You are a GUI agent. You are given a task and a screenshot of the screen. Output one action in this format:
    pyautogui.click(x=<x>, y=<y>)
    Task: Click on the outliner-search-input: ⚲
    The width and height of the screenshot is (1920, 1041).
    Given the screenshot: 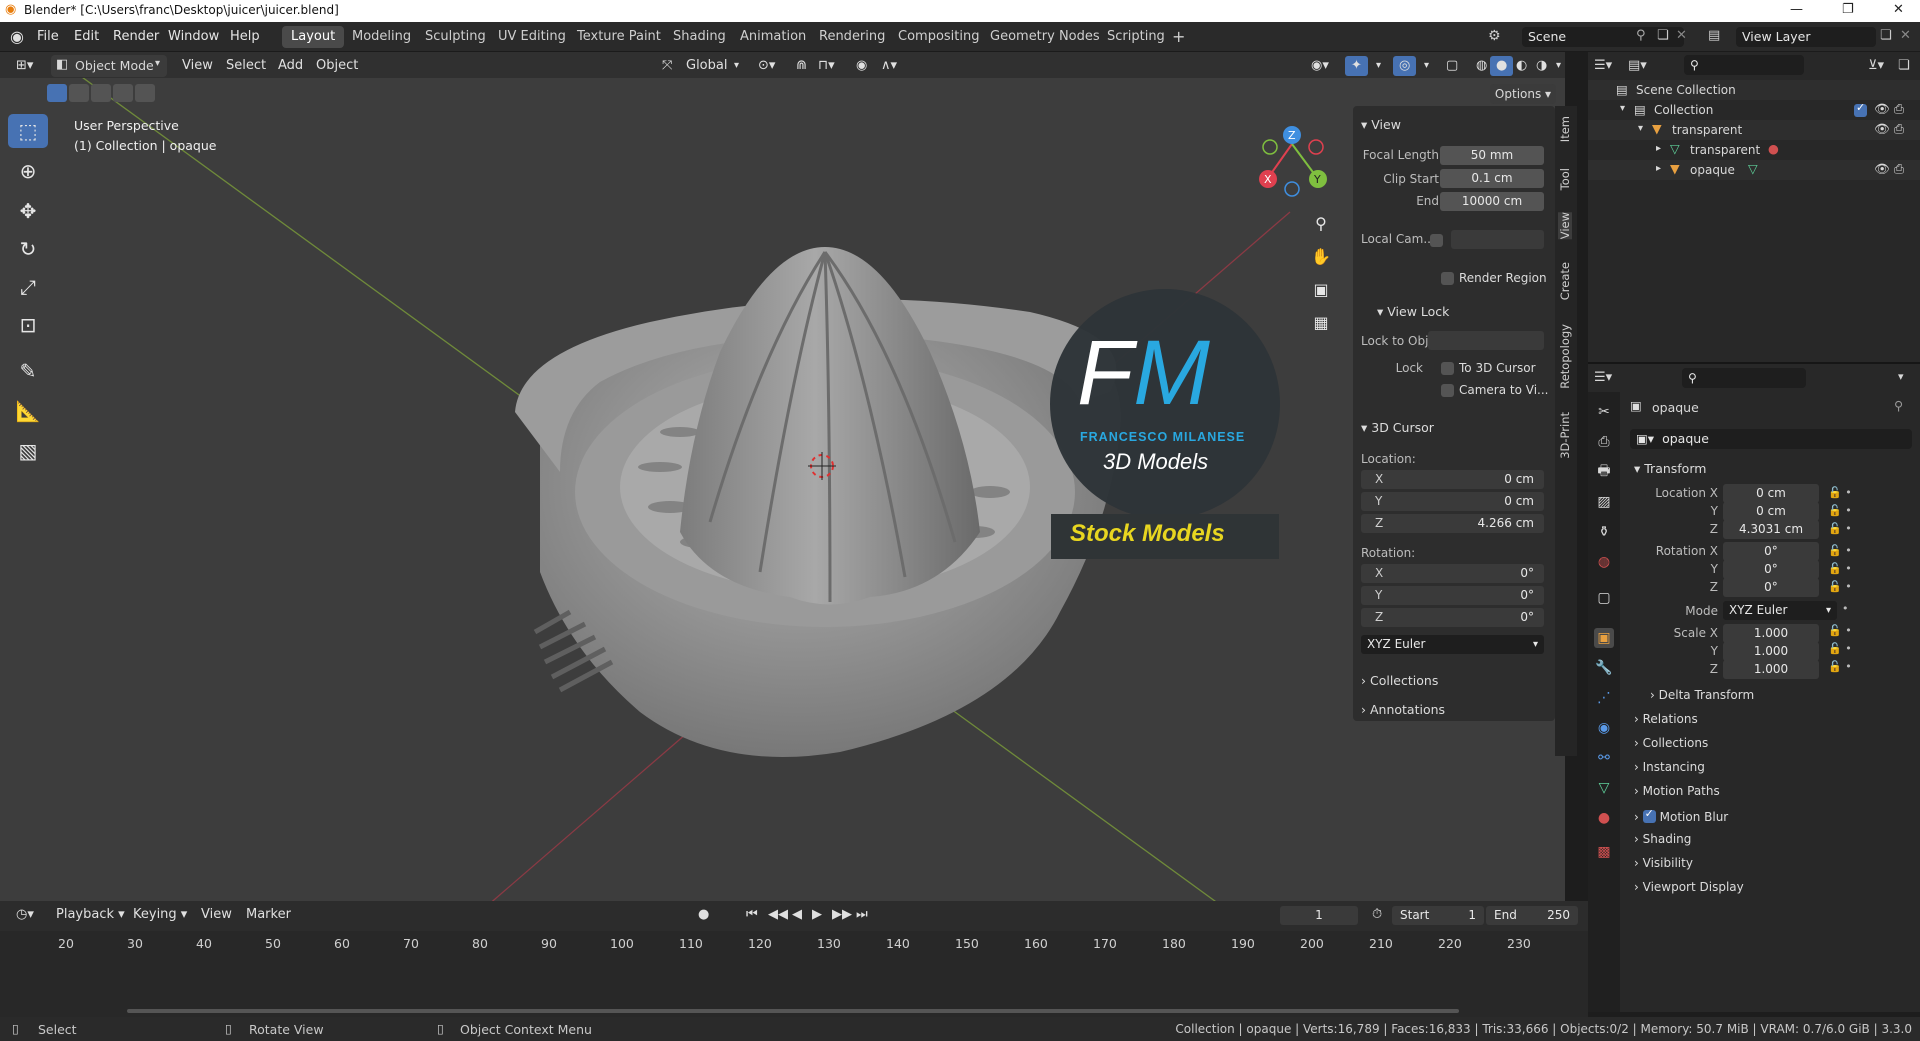 What is the action you would take?
    pyautogui.click(x=1744, y=65)
    